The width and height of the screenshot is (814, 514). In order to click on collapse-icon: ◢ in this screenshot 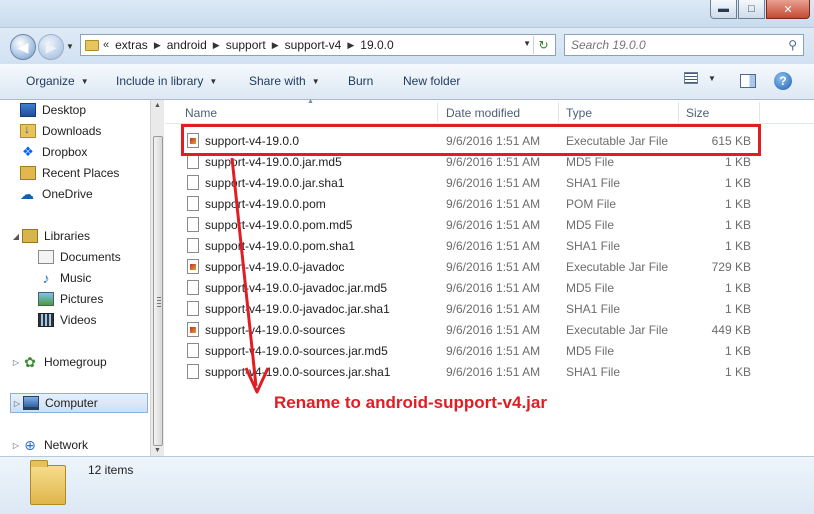, I will do `click(16, 236)`.